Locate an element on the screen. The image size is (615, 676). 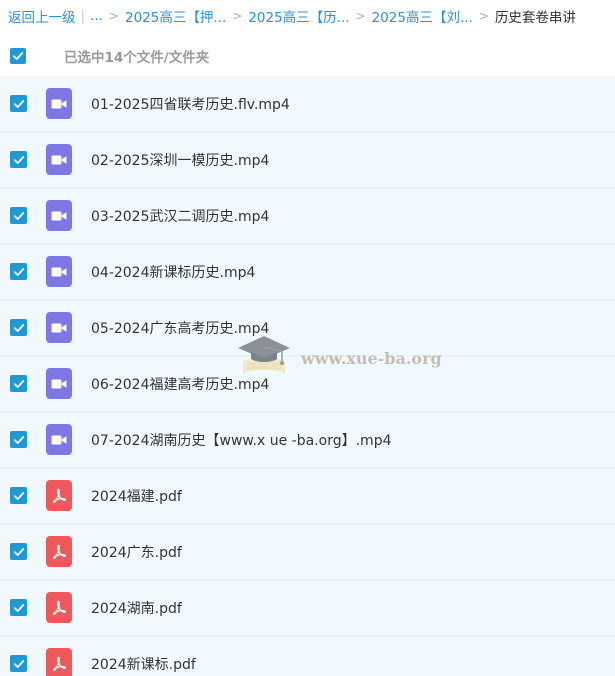
file-row: 07-2024湖南历史【www.x ue -ba.org】.mp4 is located at coordinates (307, 440).